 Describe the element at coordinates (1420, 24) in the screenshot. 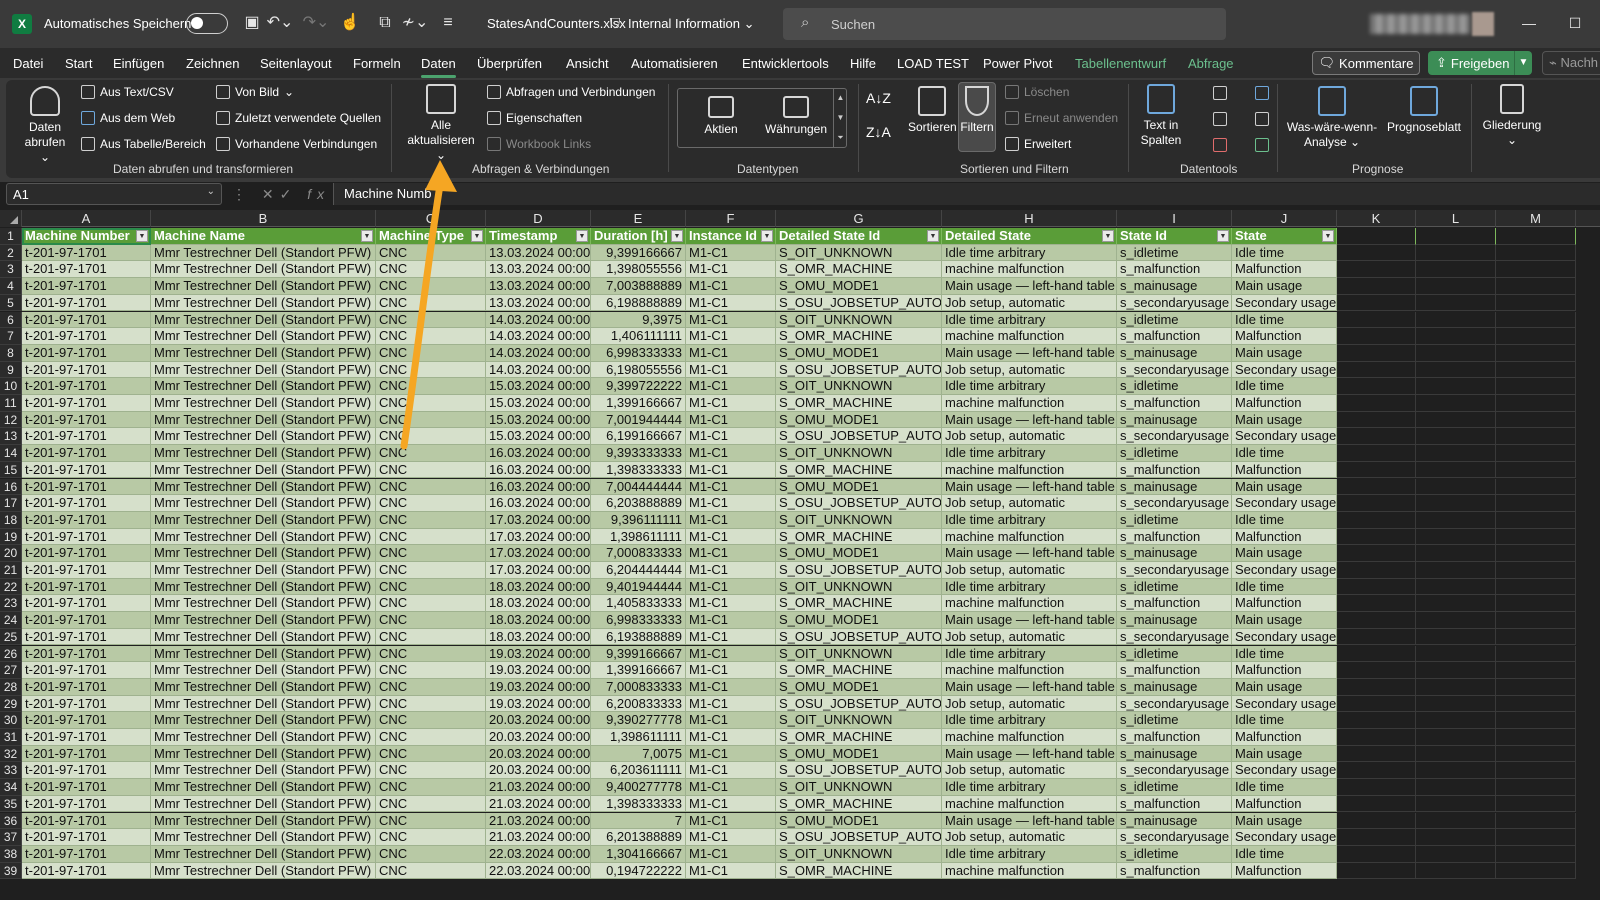

I see `account-name` at that location.